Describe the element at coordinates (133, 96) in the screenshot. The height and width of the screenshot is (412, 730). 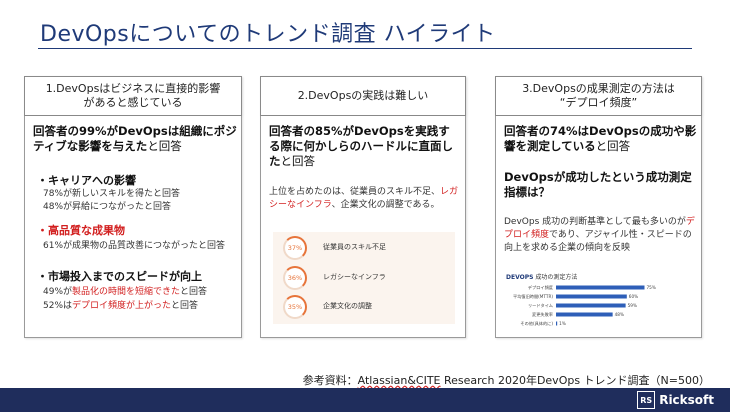
I see `column-1-heading: 1.DevOpsはビジネスに直接的影響 があると感じている` at that location.